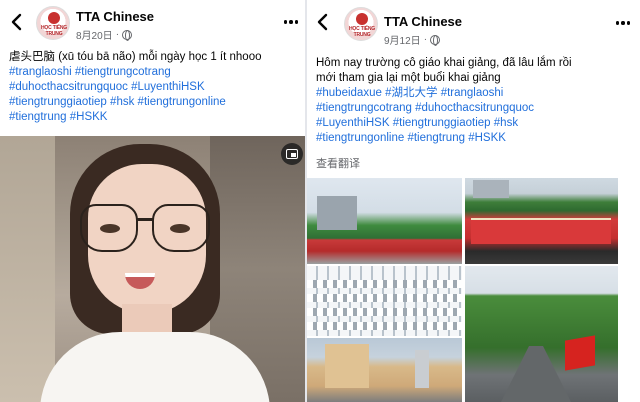  I want to click on caption-line: #tiengtrung #HSKK, so click(135, 117).